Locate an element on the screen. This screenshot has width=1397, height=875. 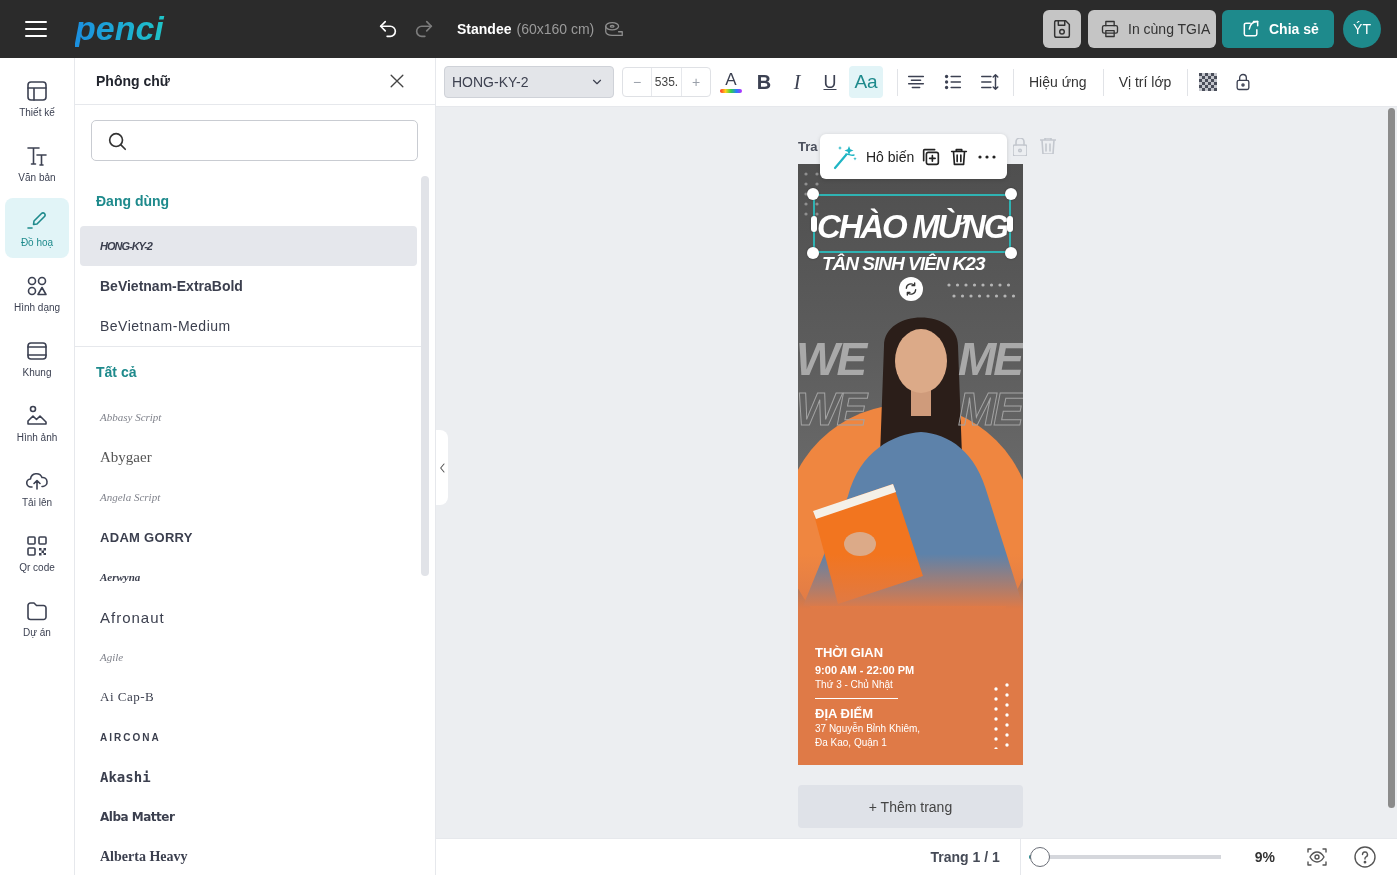
nav-item: Hình ảnh is located at coordinates (37, 423).